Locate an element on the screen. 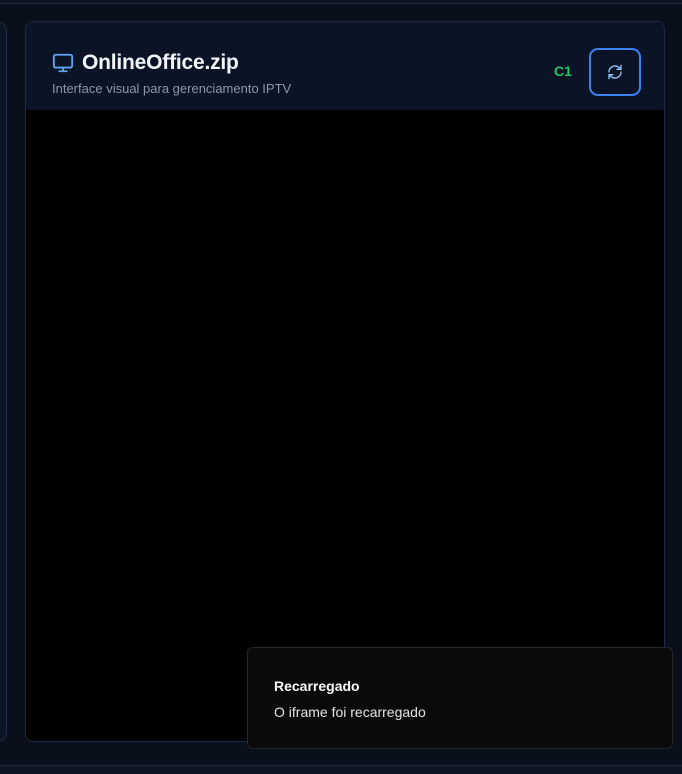 The width and height of the screenshot is (682, 774). card-title: OnlineOffice.zip is located at coordinates (160, 62).